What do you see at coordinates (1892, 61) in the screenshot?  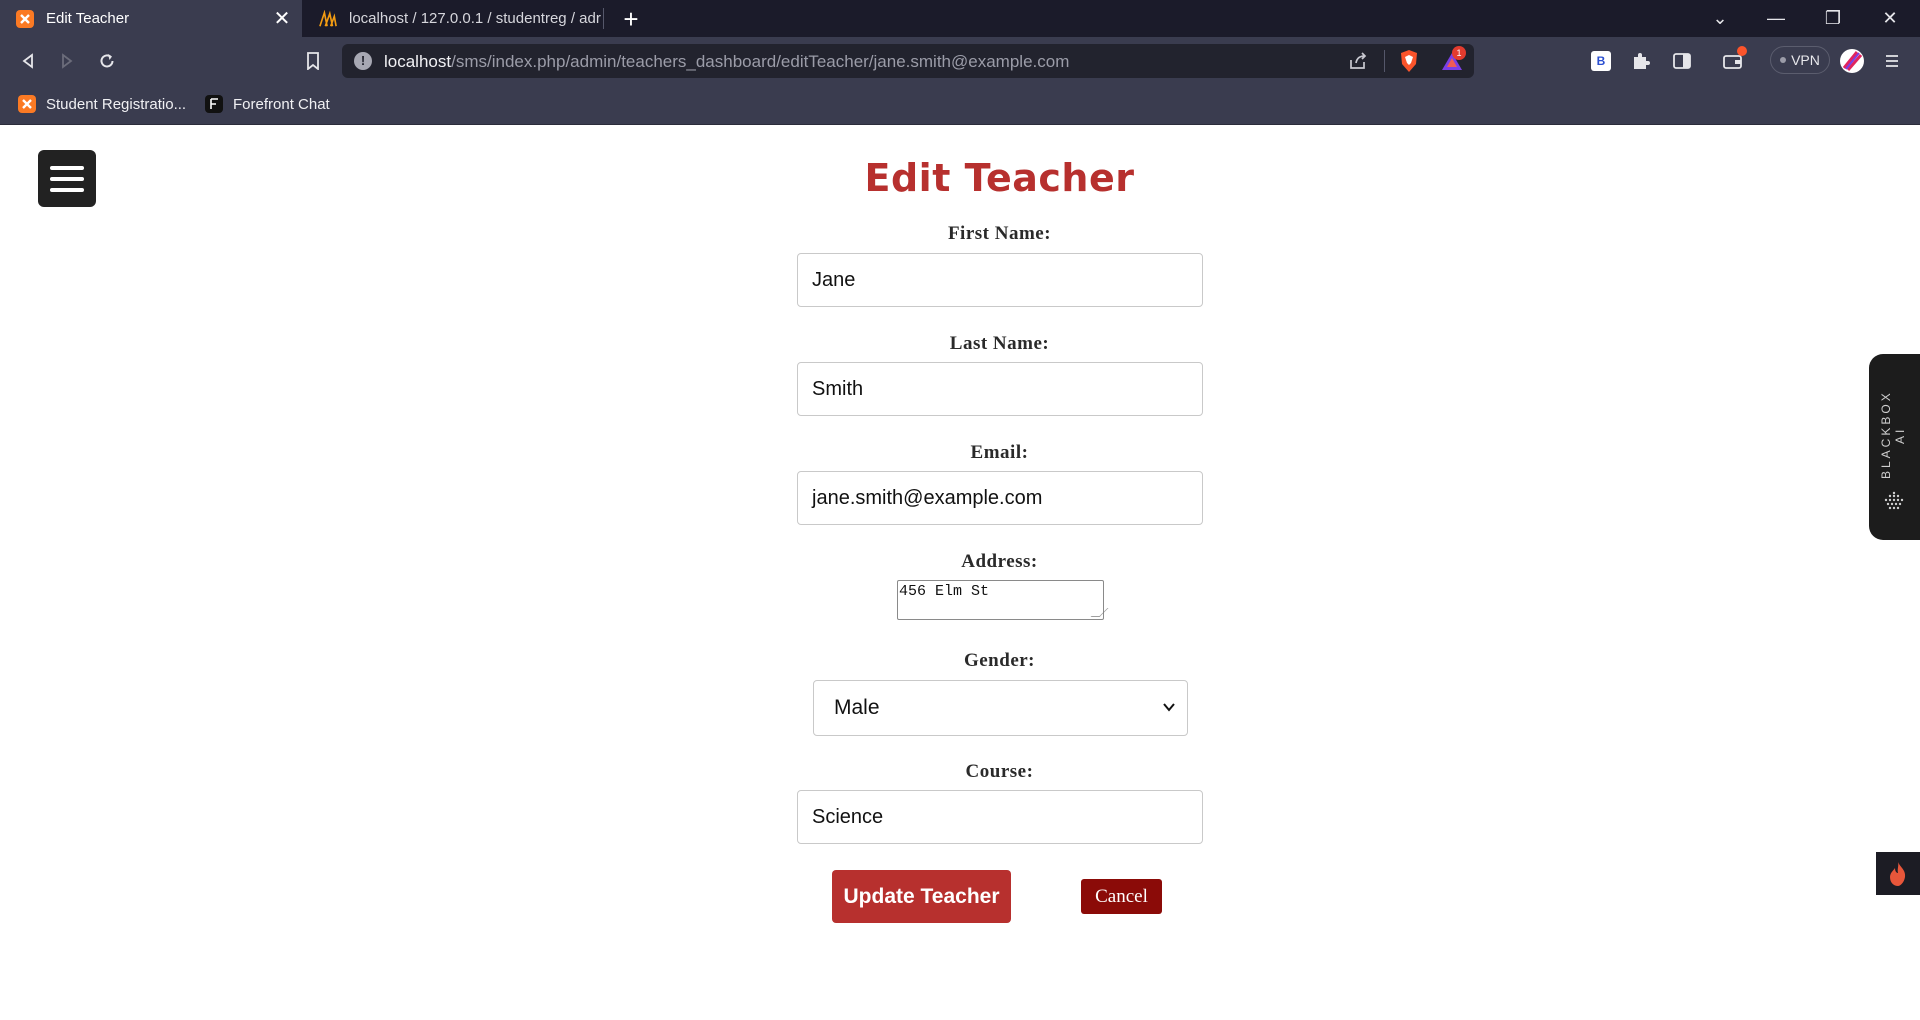 I see `browser-menu-icon` at bounding box center [1892, 61].